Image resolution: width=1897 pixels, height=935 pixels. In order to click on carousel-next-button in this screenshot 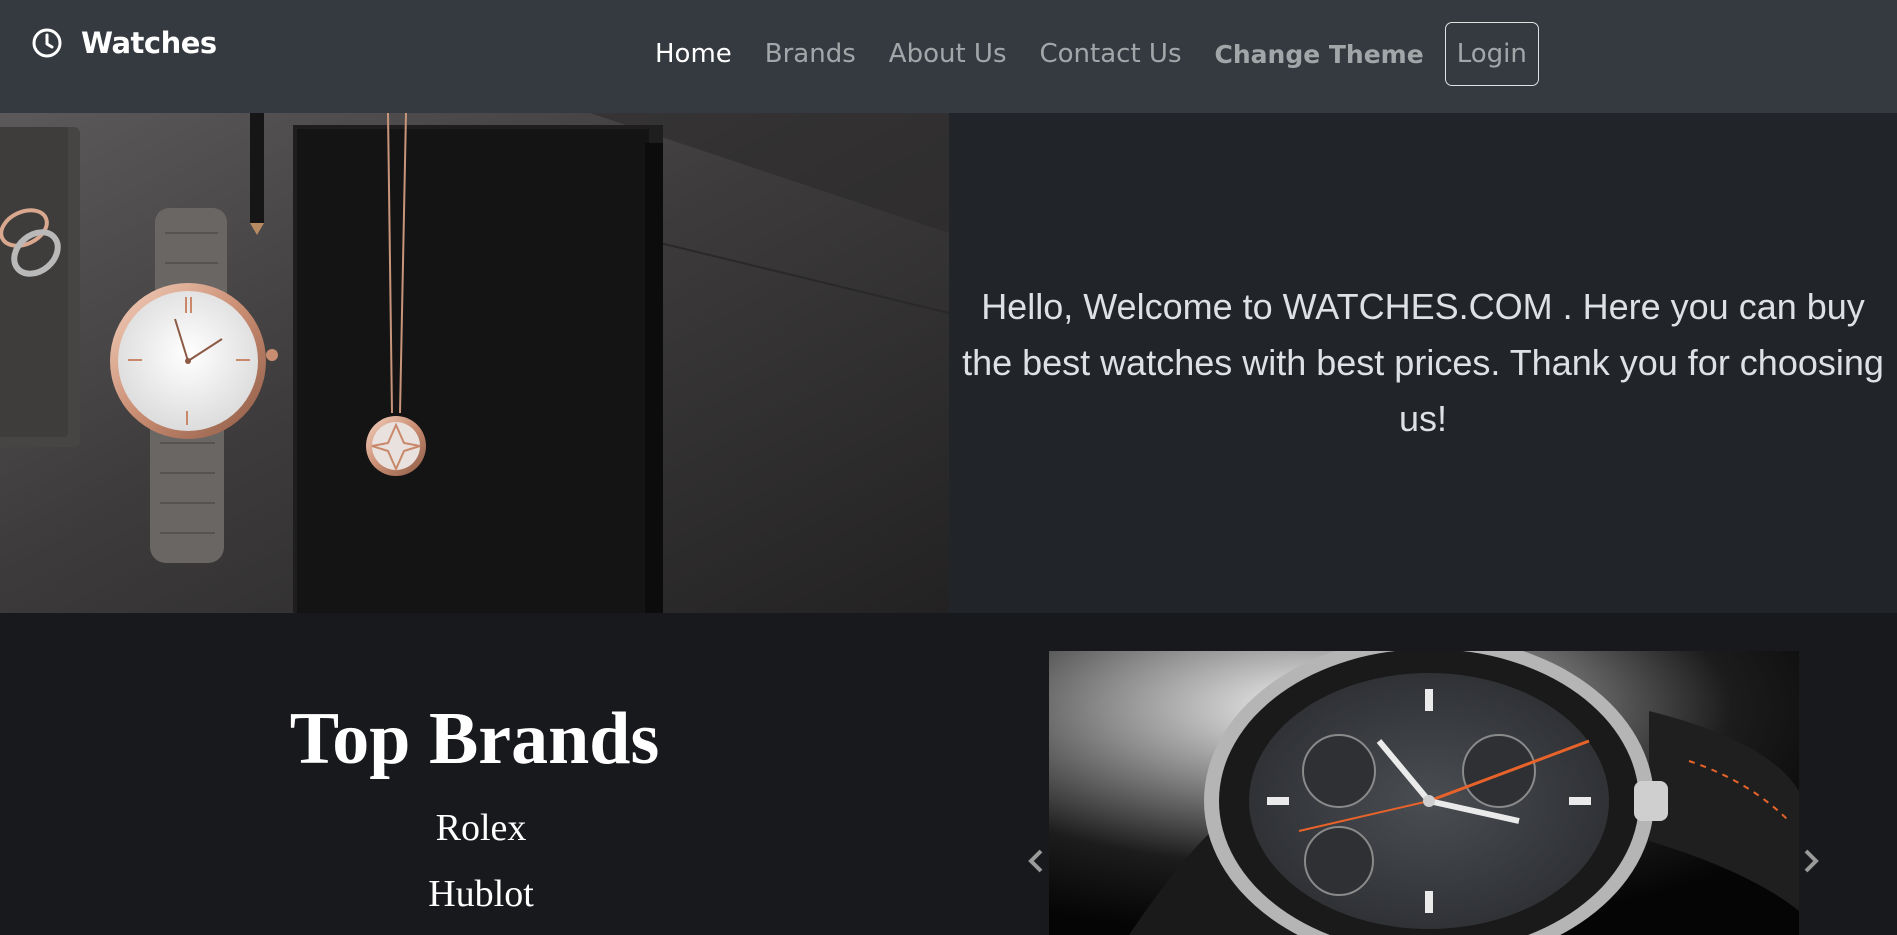, I will do `click(1811, 861)`.